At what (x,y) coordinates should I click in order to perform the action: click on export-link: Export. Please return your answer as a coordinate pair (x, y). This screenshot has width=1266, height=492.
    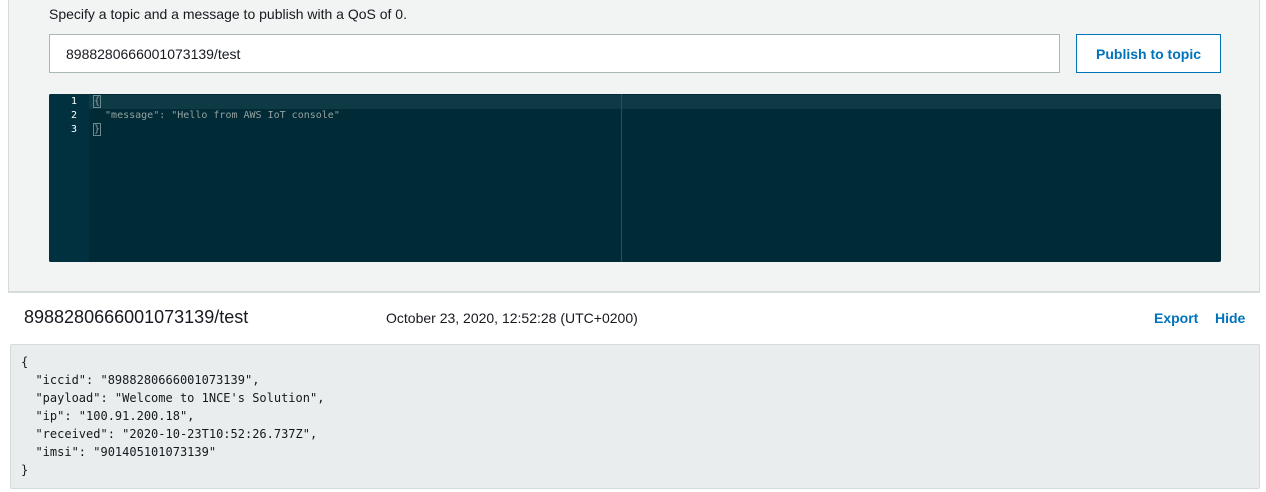
    Looking at the image, I should click on (1176, 318).